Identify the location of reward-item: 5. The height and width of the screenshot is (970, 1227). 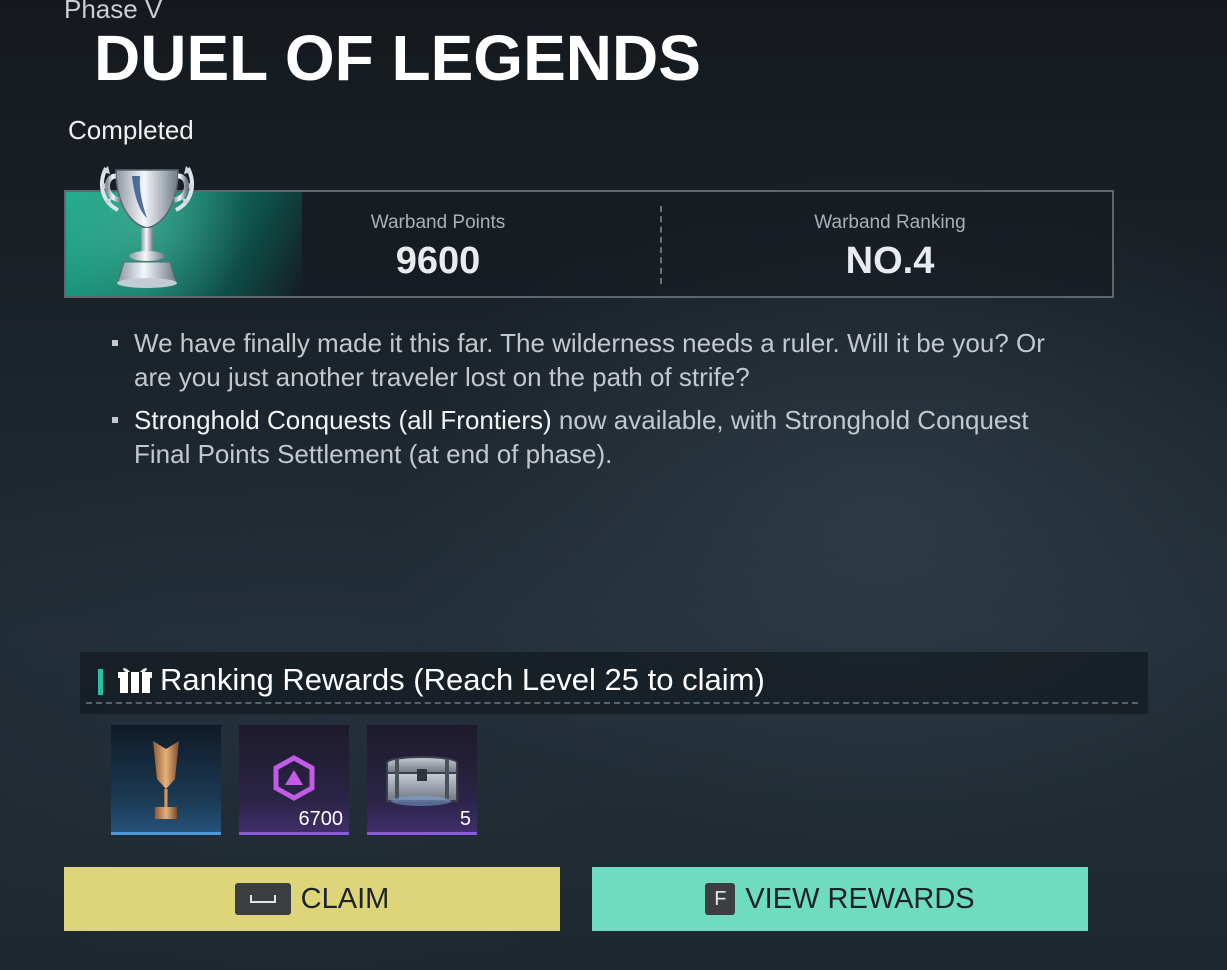
(422, 780).